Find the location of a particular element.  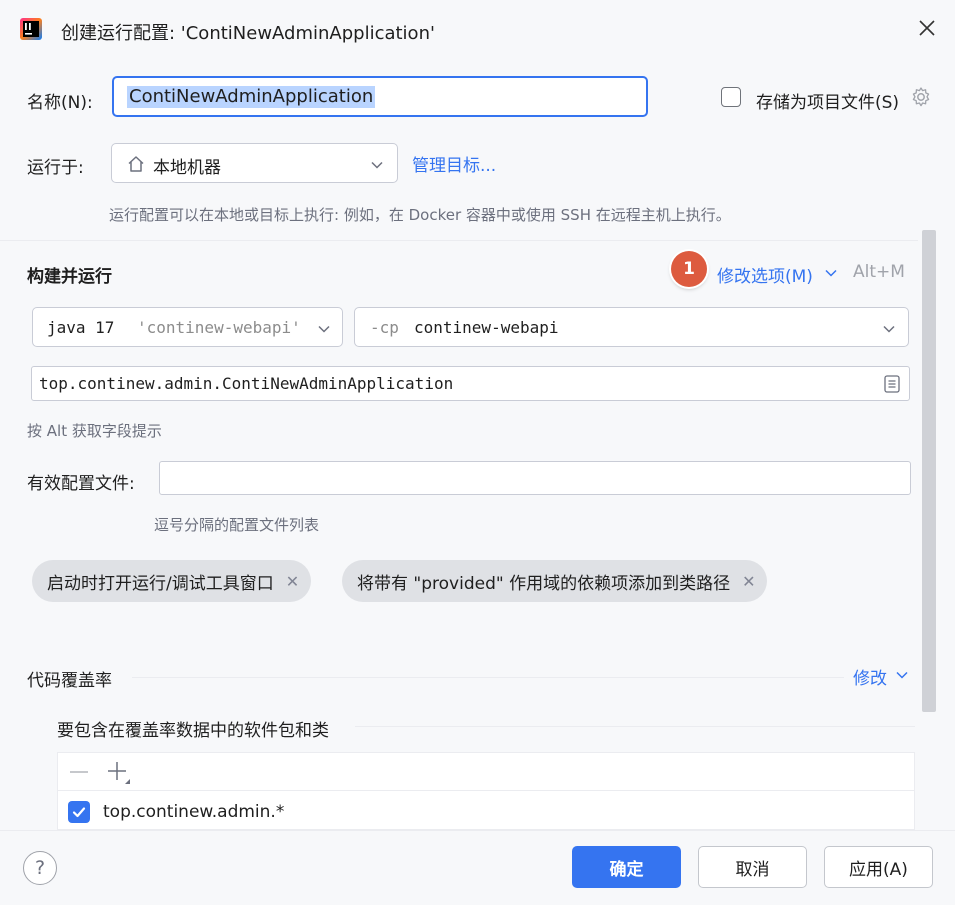

apply-button: 应用(A) is located at coordinates (878, 867).